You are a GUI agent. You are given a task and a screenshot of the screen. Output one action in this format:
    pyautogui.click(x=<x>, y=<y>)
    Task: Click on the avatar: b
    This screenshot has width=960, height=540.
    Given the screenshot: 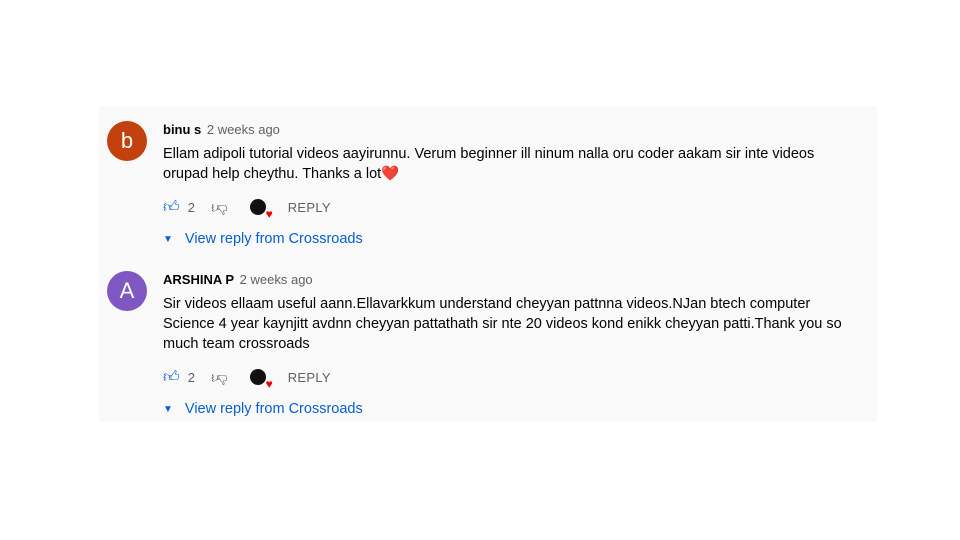 What is the action you would take?
    pyautogui.click(x=127, y=141)
    